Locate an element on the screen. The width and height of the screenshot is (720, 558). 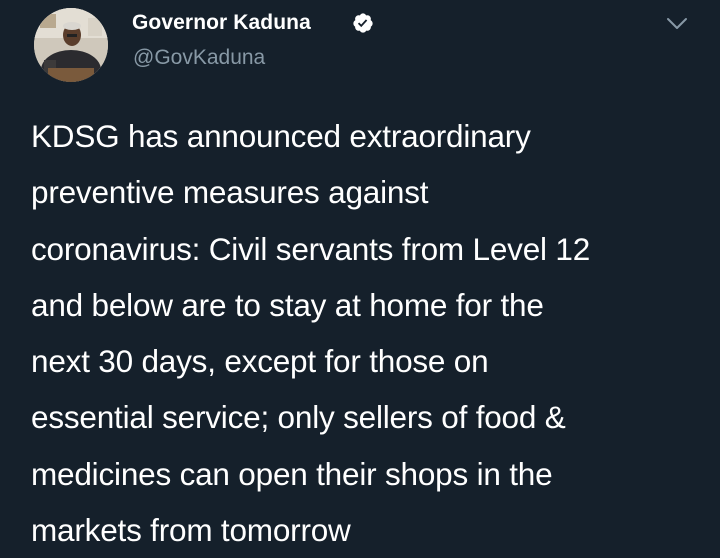
tweet-text-line: markets from tomorrow is located at coordinates (191, 530).